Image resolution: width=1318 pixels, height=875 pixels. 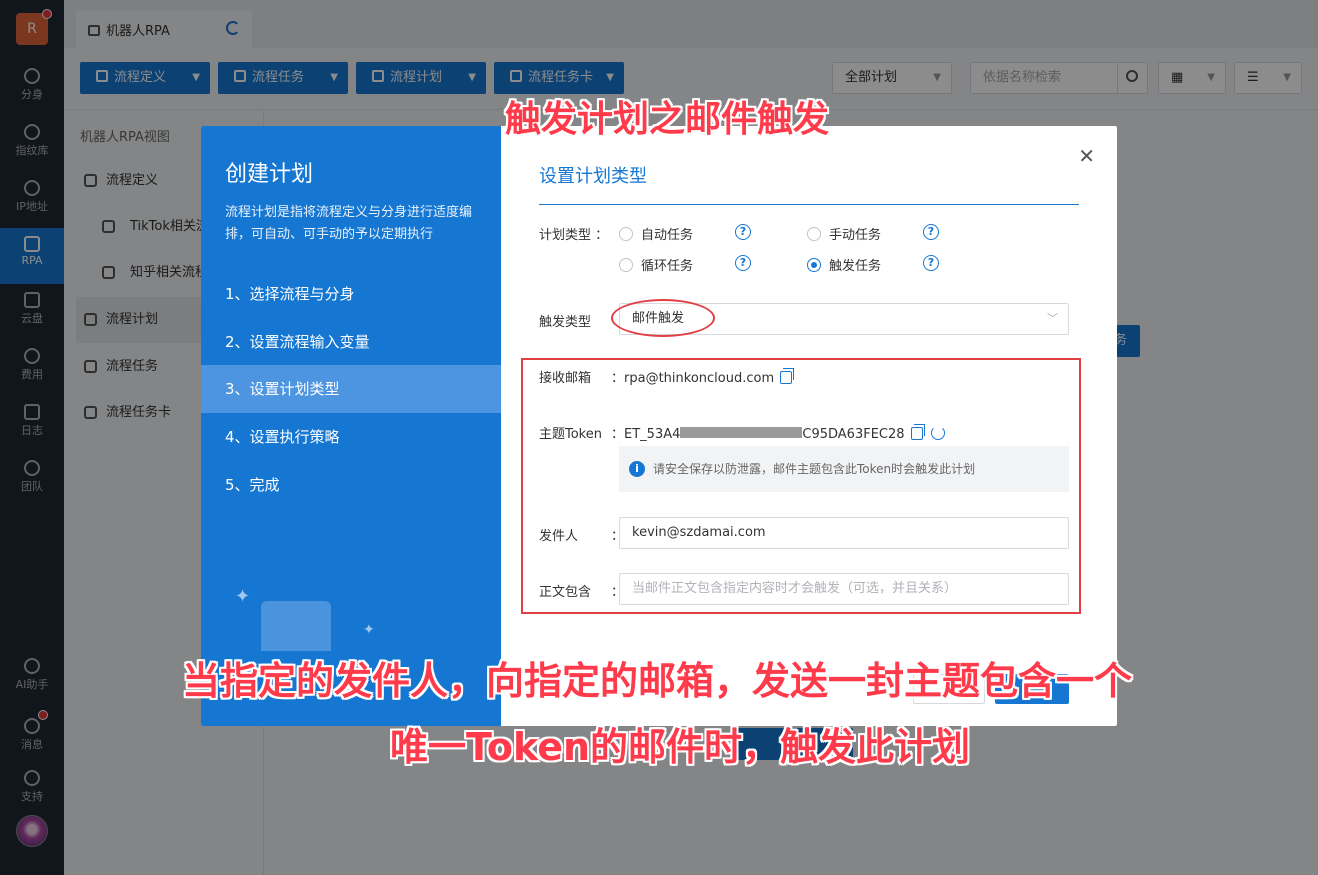 What do you see at coordinates (656, 264) in the screenshot?
I see `radio-loop-task: 循环任务` at bounding box center [656, 264].